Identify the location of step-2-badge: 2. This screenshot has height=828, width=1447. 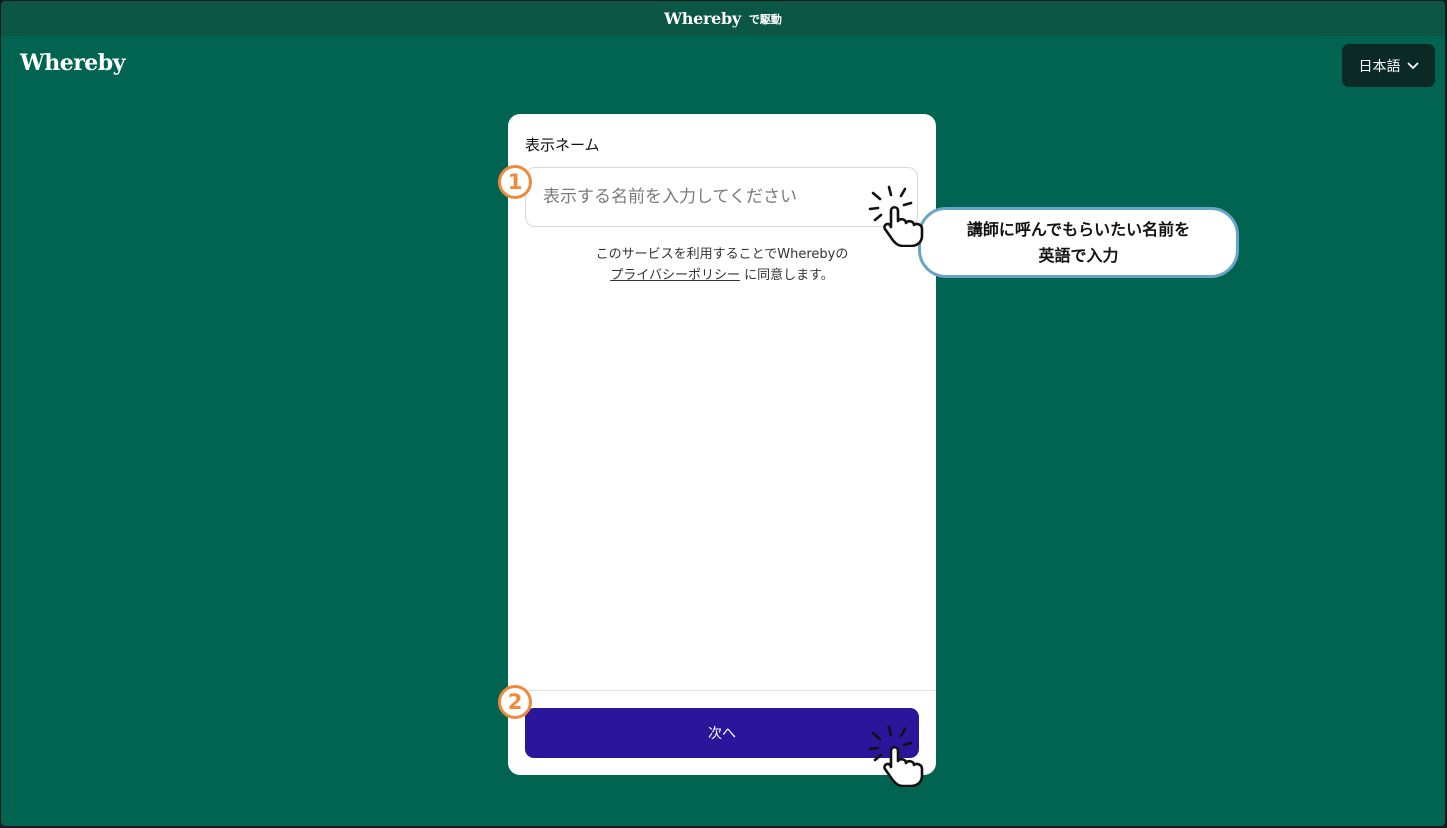
(515, 702).